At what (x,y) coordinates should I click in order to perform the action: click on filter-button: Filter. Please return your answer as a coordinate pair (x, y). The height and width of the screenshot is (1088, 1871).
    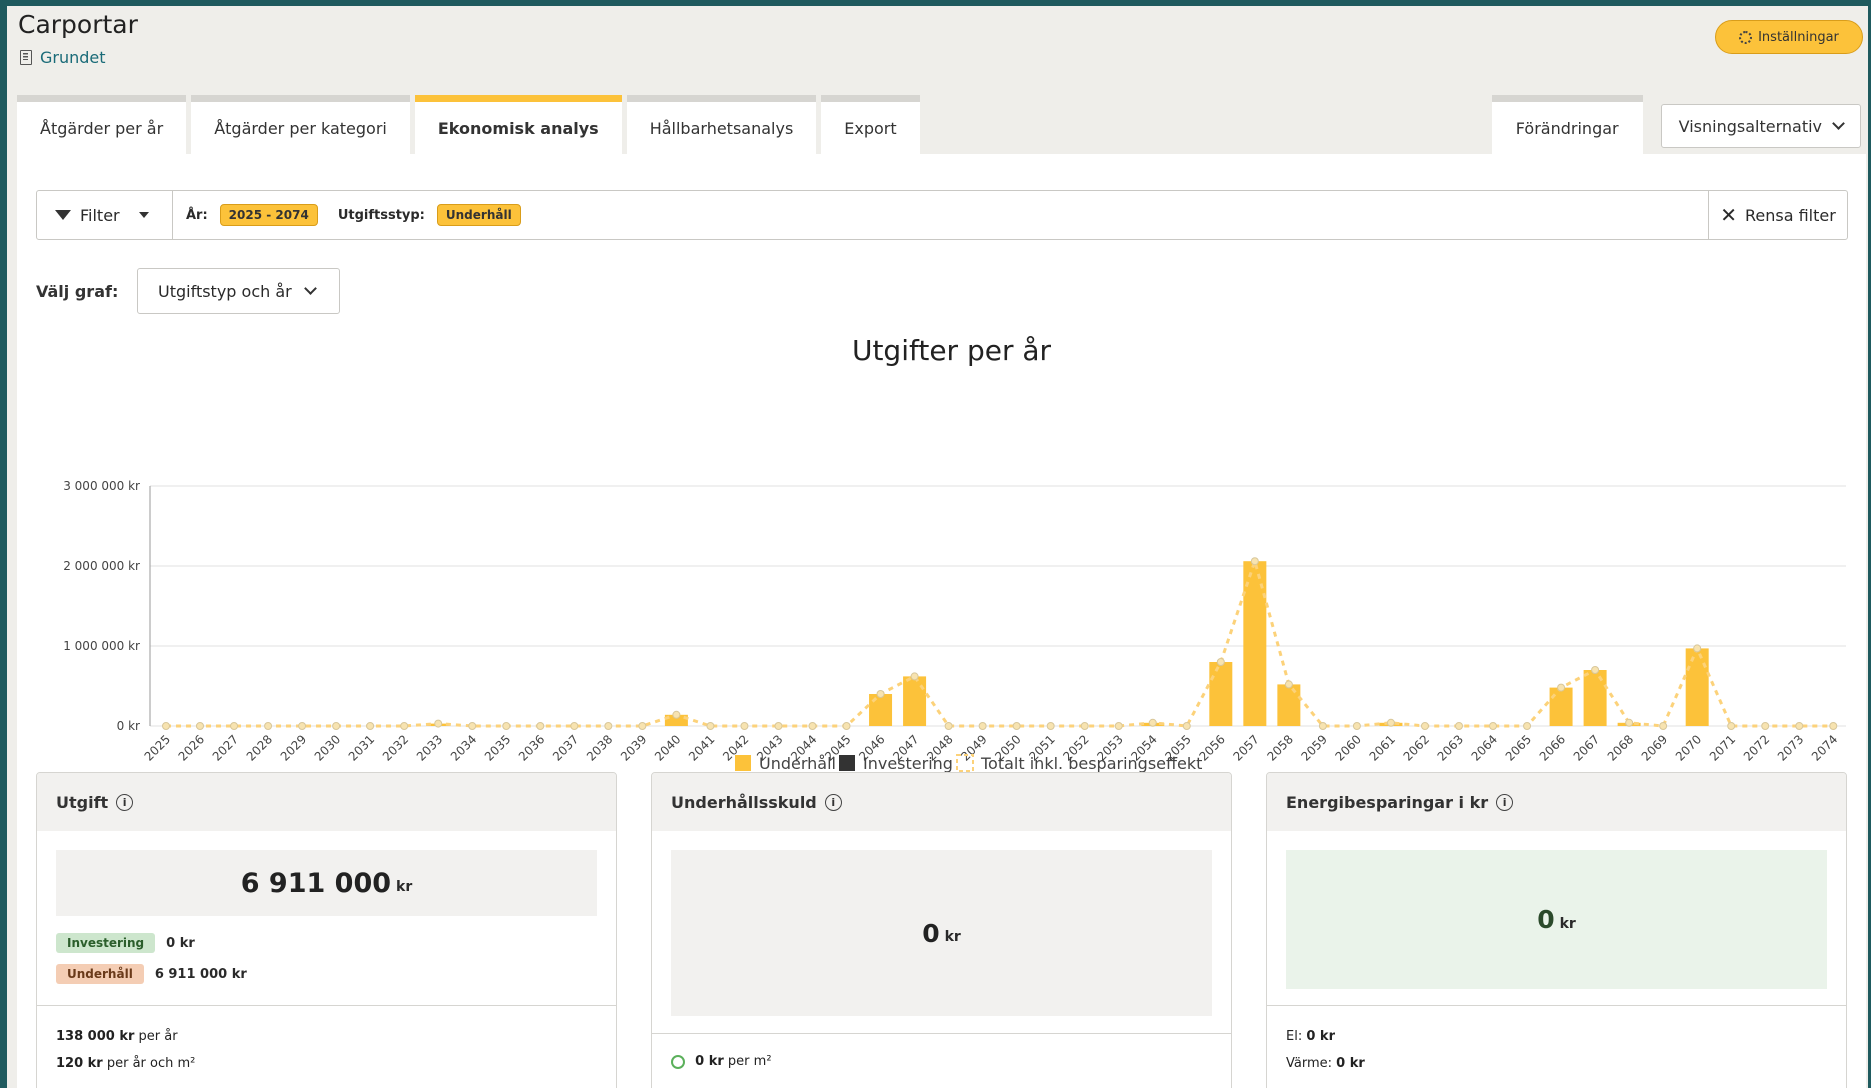
    Looking at the image, I should click on (105, 215).